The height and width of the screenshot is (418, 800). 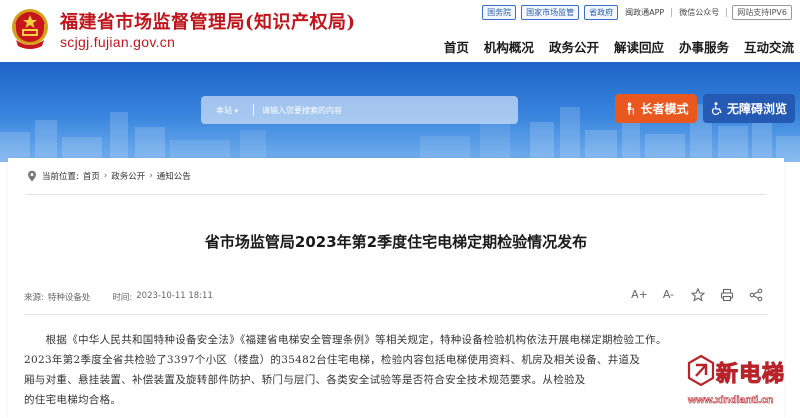 I want to click on nav-item-interpretation: 解读回应, so click(x=639, y=46).